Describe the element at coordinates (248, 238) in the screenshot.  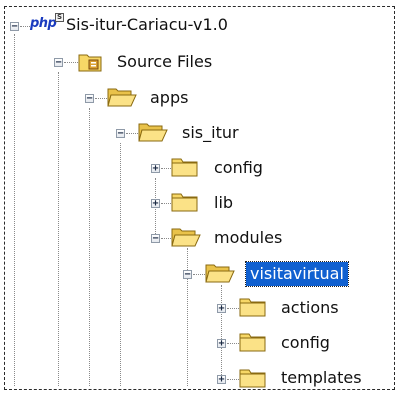
I see `tree-node-label: modules` at that location.